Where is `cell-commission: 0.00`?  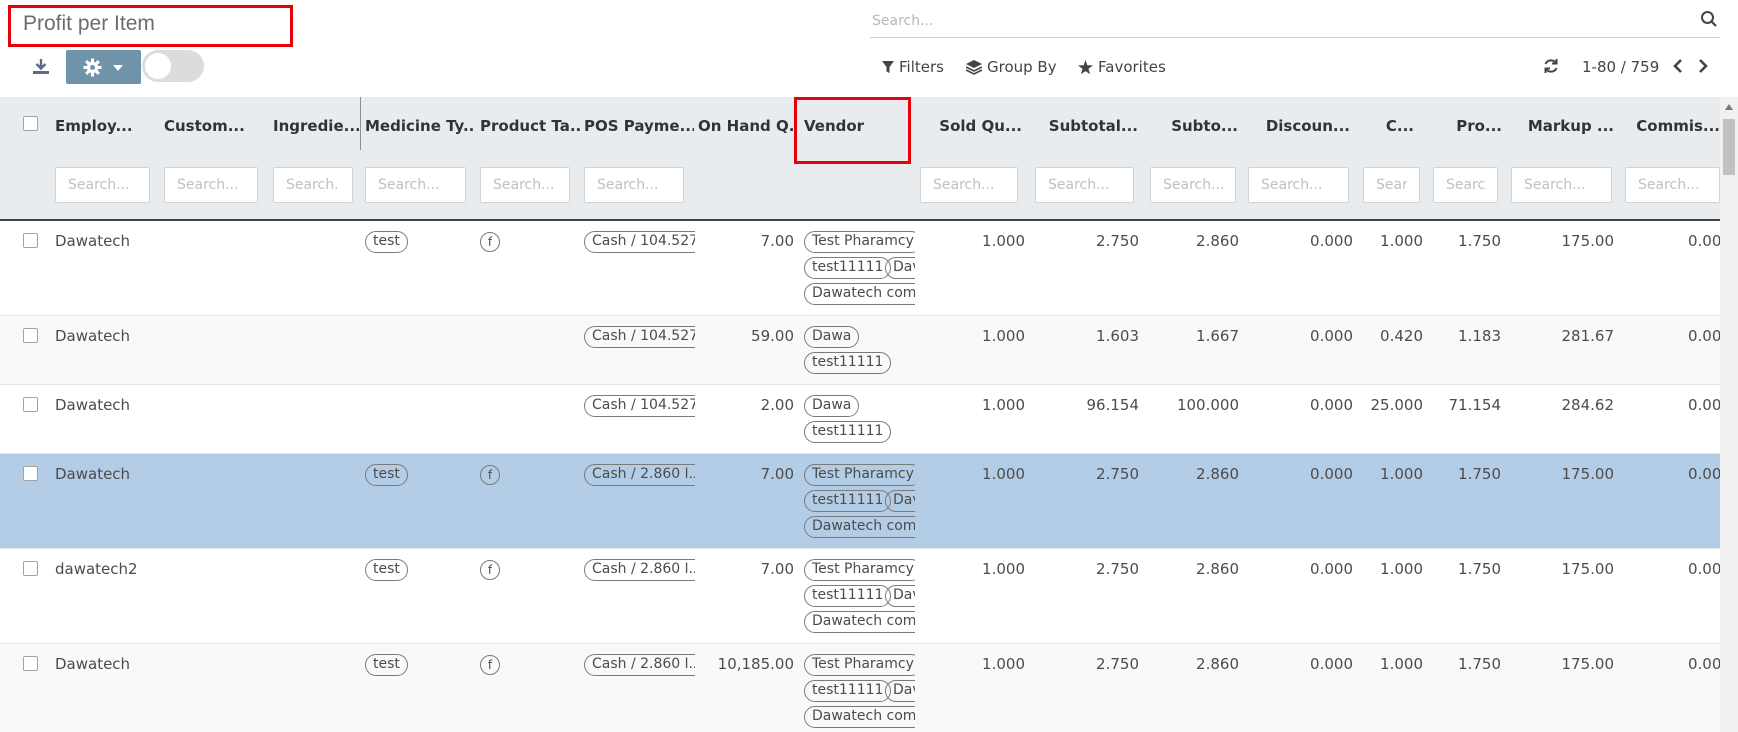 cell-commission: 0.00 is located at coordinates (1705, 336).